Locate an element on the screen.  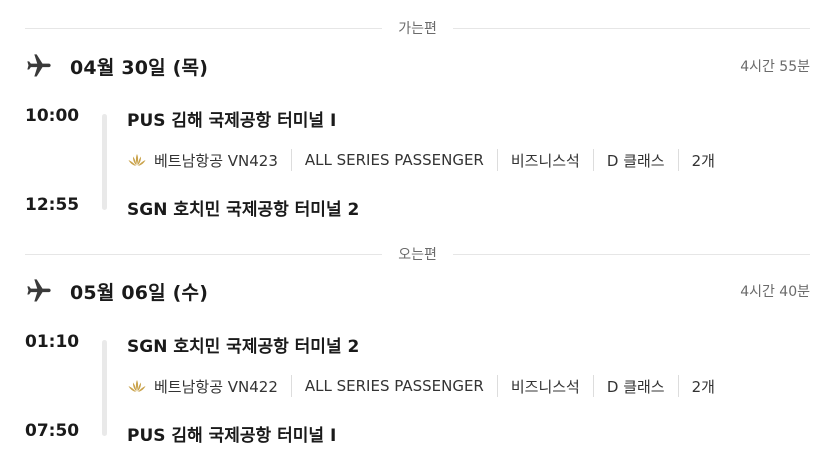
inbound-label: 오는편 is located at coordinates (417, 255).